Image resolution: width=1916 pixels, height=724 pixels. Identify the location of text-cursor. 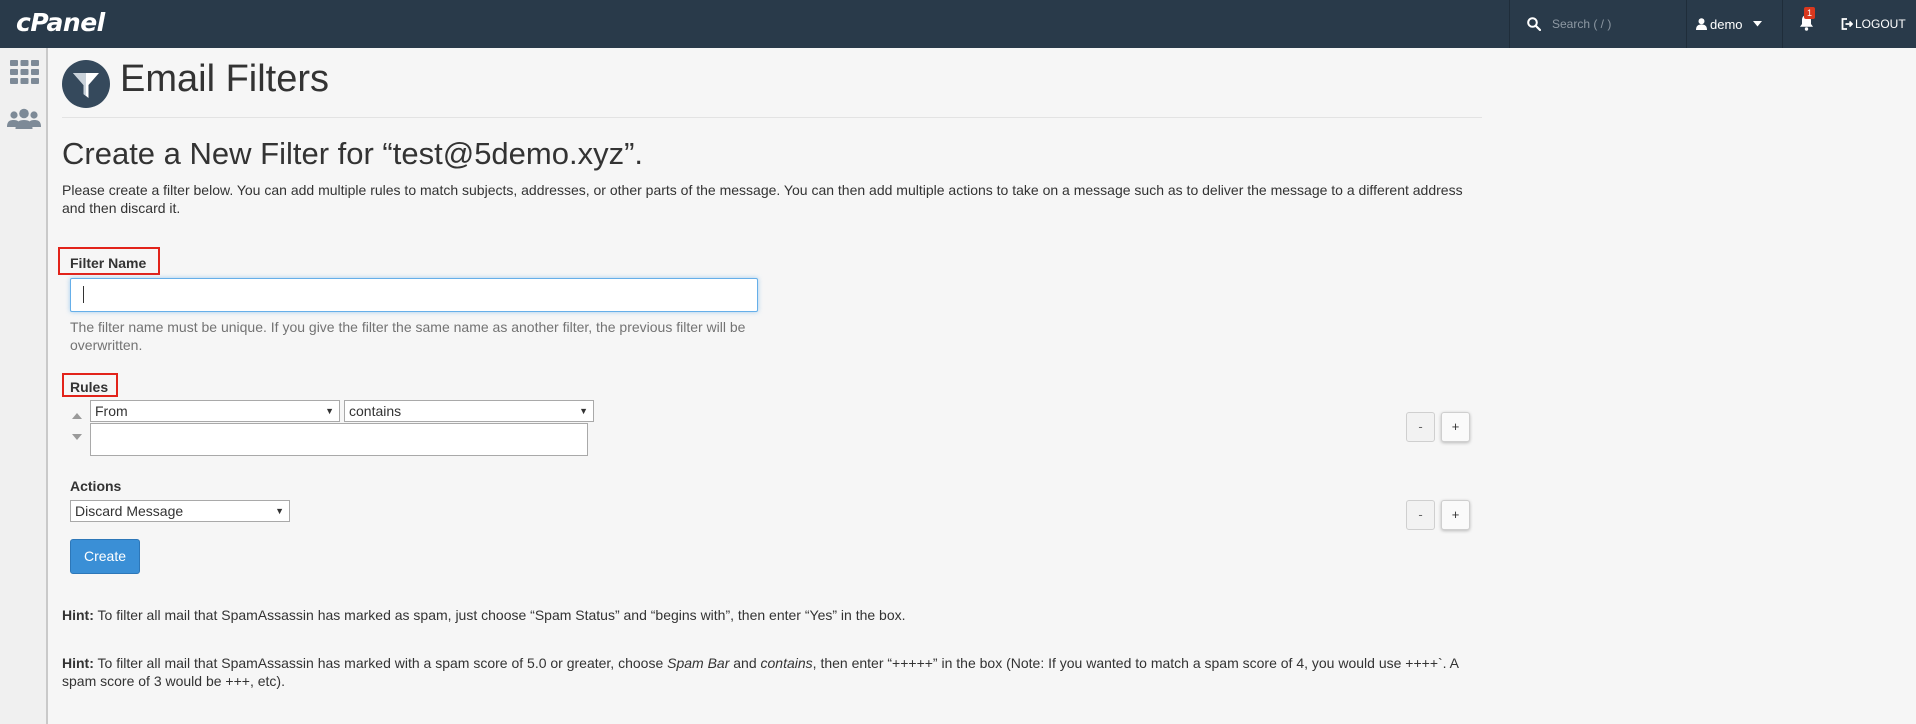
(83, 294).